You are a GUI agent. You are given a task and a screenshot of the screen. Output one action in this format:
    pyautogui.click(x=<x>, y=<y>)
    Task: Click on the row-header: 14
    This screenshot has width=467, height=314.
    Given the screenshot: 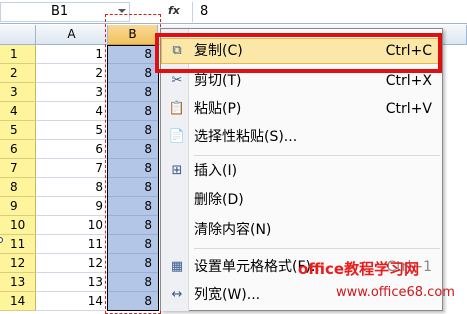 What is the action you would take?
    pyautogui.click(x=18, y=301)
    